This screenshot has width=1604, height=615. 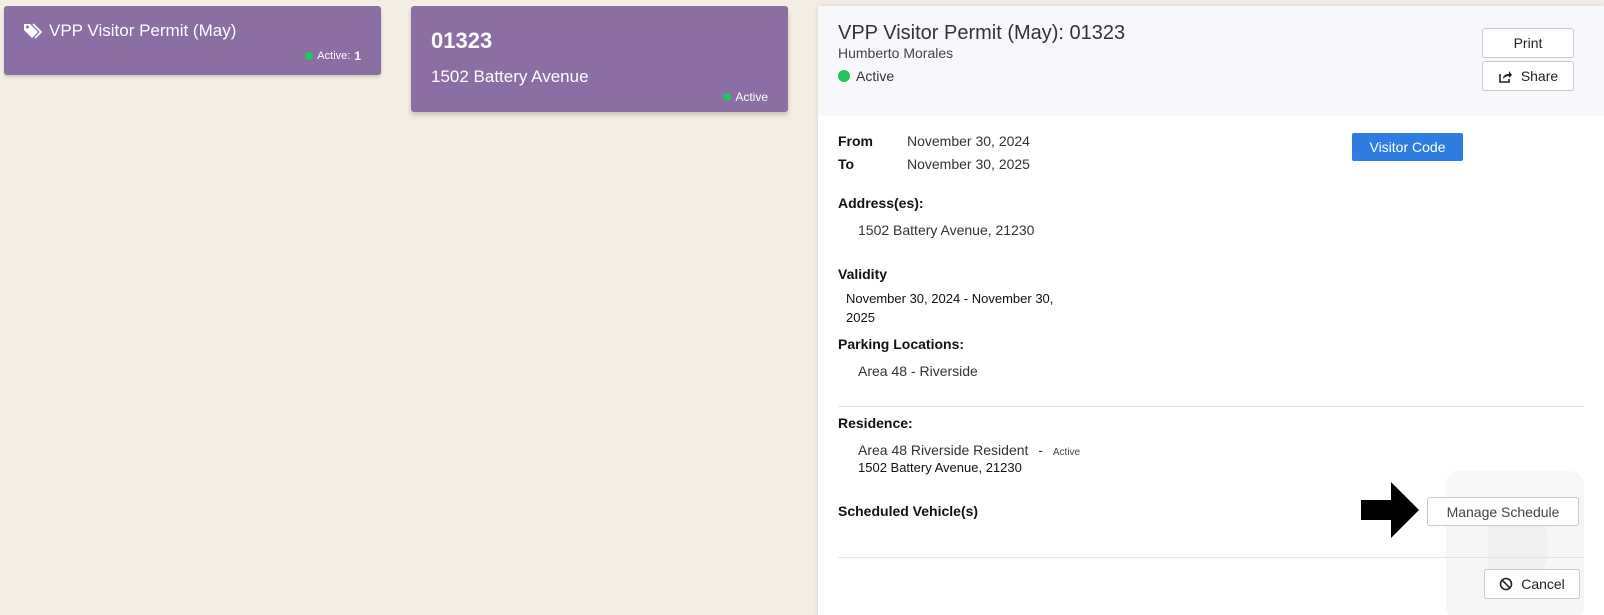 I want to click on from-label: From, so click(x=855, y=141).